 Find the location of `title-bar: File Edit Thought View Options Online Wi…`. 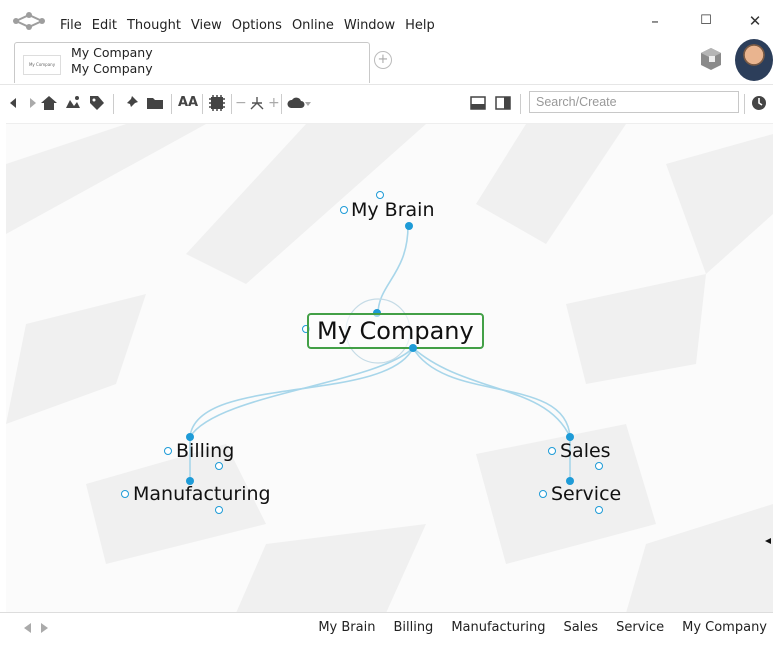

title-bar: File Edit Thought View Options Online Wi… is located at coordinates (386, 19).